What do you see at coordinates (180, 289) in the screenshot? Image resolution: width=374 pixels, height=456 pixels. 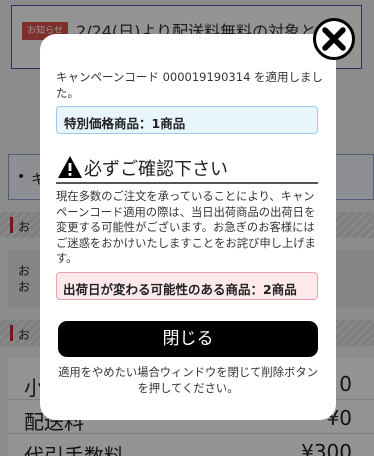 I see `shipping-change-label: 出荷日が変わる可能性のある商品：2商品` at bounding box center [180, 289].